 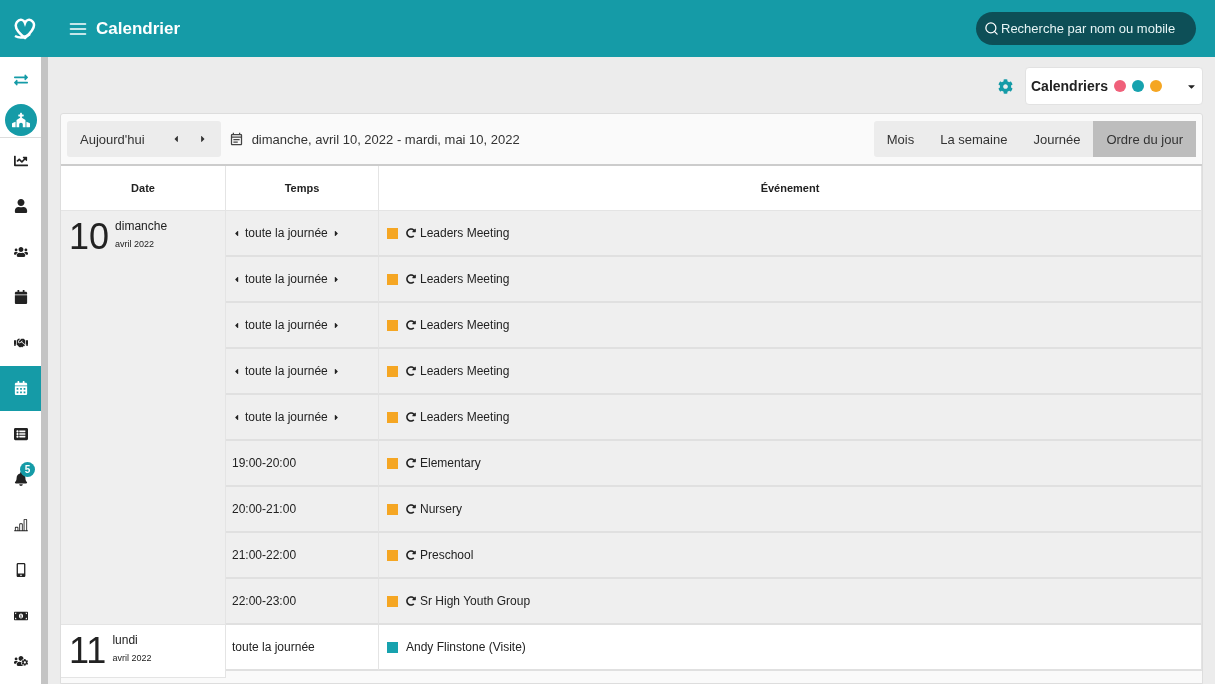 What do you see at coordinates (20, 206) in the screenshot?
I see `user-icon` at bounding box center [20, 206].